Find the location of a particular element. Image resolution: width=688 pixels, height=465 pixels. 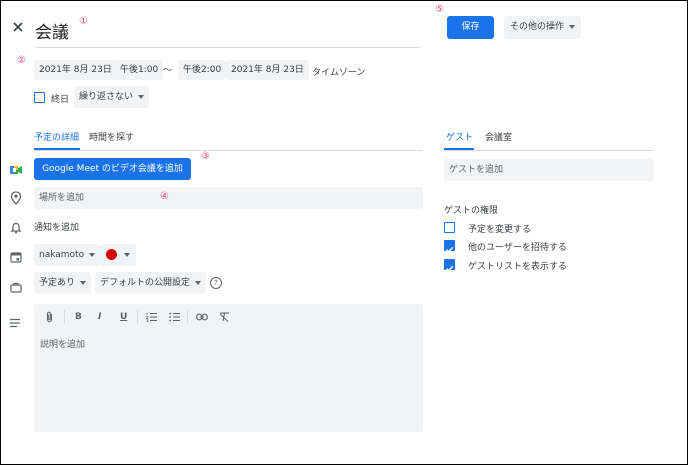

permission-see-list-checkbox is located at coordinates (449, 265).